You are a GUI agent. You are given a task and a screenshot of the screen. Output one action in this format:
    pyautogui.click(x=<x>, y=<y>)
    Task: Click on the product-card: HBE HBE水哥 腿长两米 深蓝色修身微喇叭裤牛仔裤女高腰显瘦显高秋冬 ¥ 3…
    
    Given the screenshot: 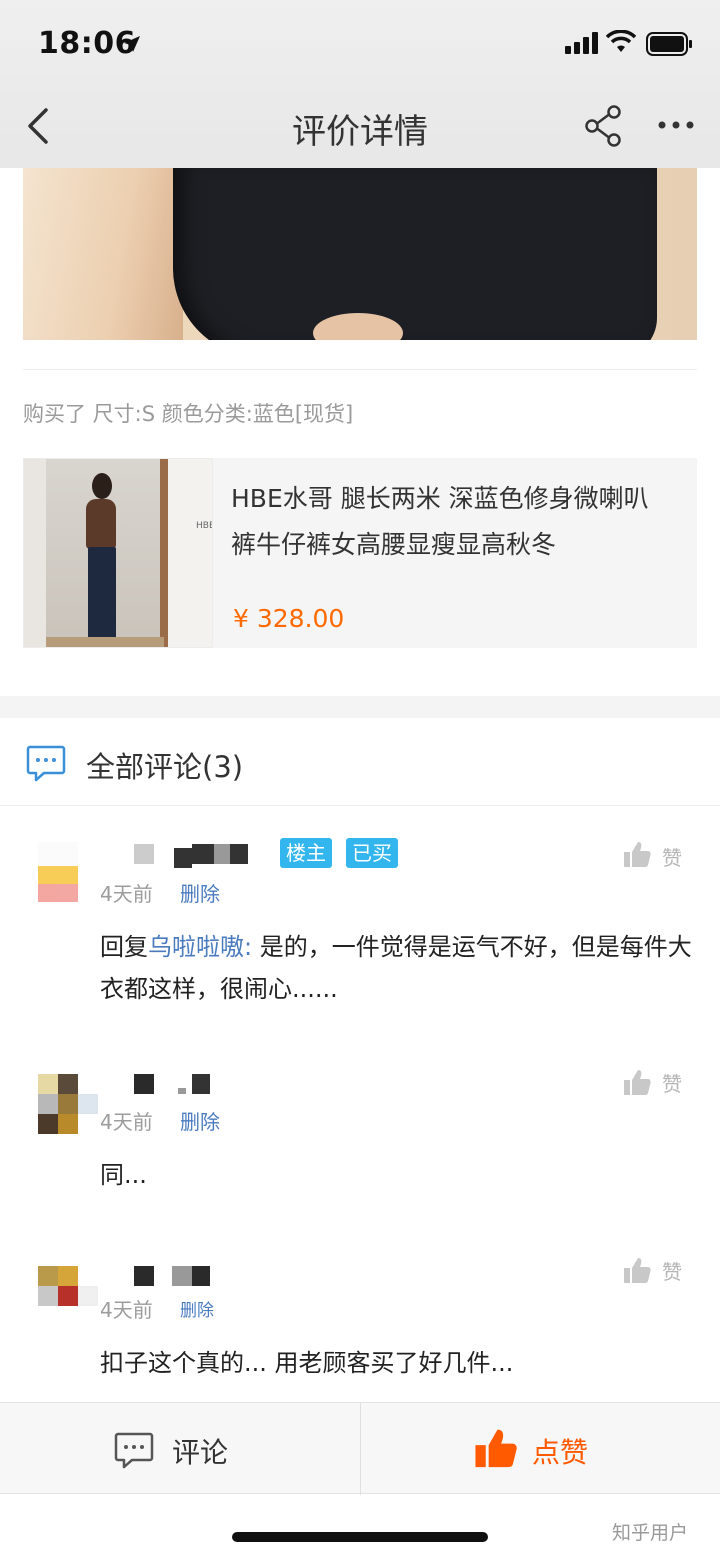 What is the action you would take?
    pyautogui.click(x=360, y=553)
    